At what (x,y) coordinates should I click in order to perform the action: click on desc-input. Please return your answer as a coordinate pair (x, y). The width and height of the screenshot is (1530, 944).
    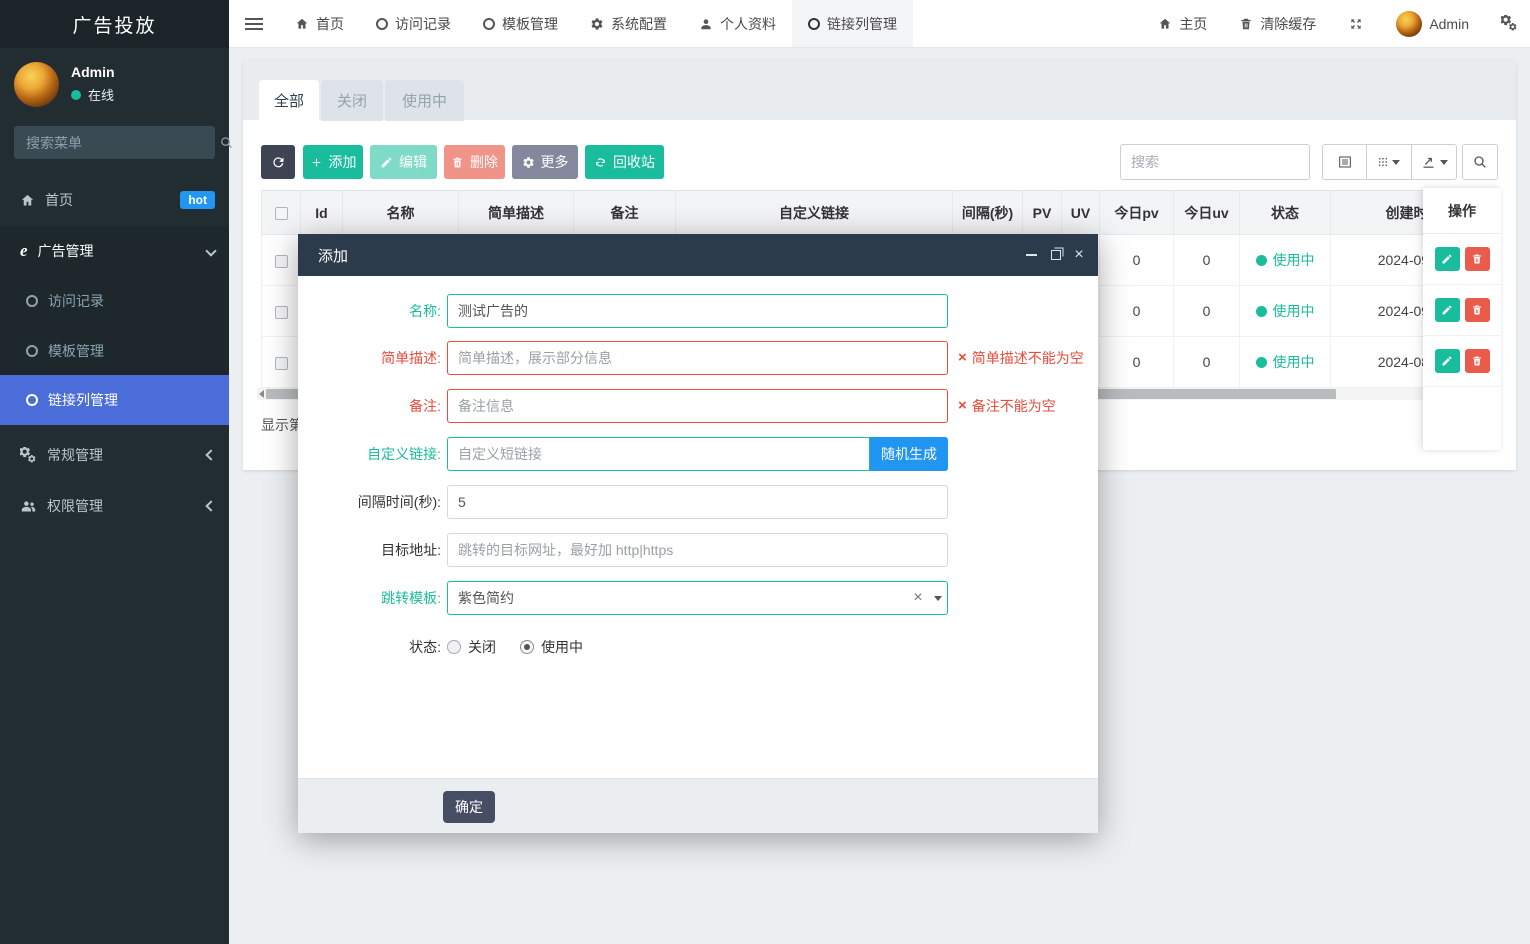
    Looking at the image, I should click on (697, 358).